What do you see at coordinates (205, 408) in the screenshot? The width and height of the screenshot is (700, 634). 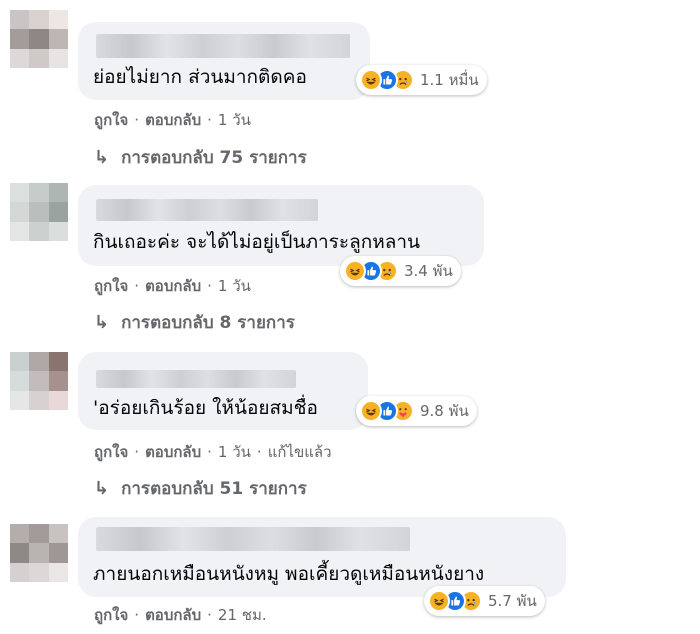 I see `comment-text: 'อร่อยเกินร้อย ให้น้อยสมชื่อ` at bounding box center [205, 408].